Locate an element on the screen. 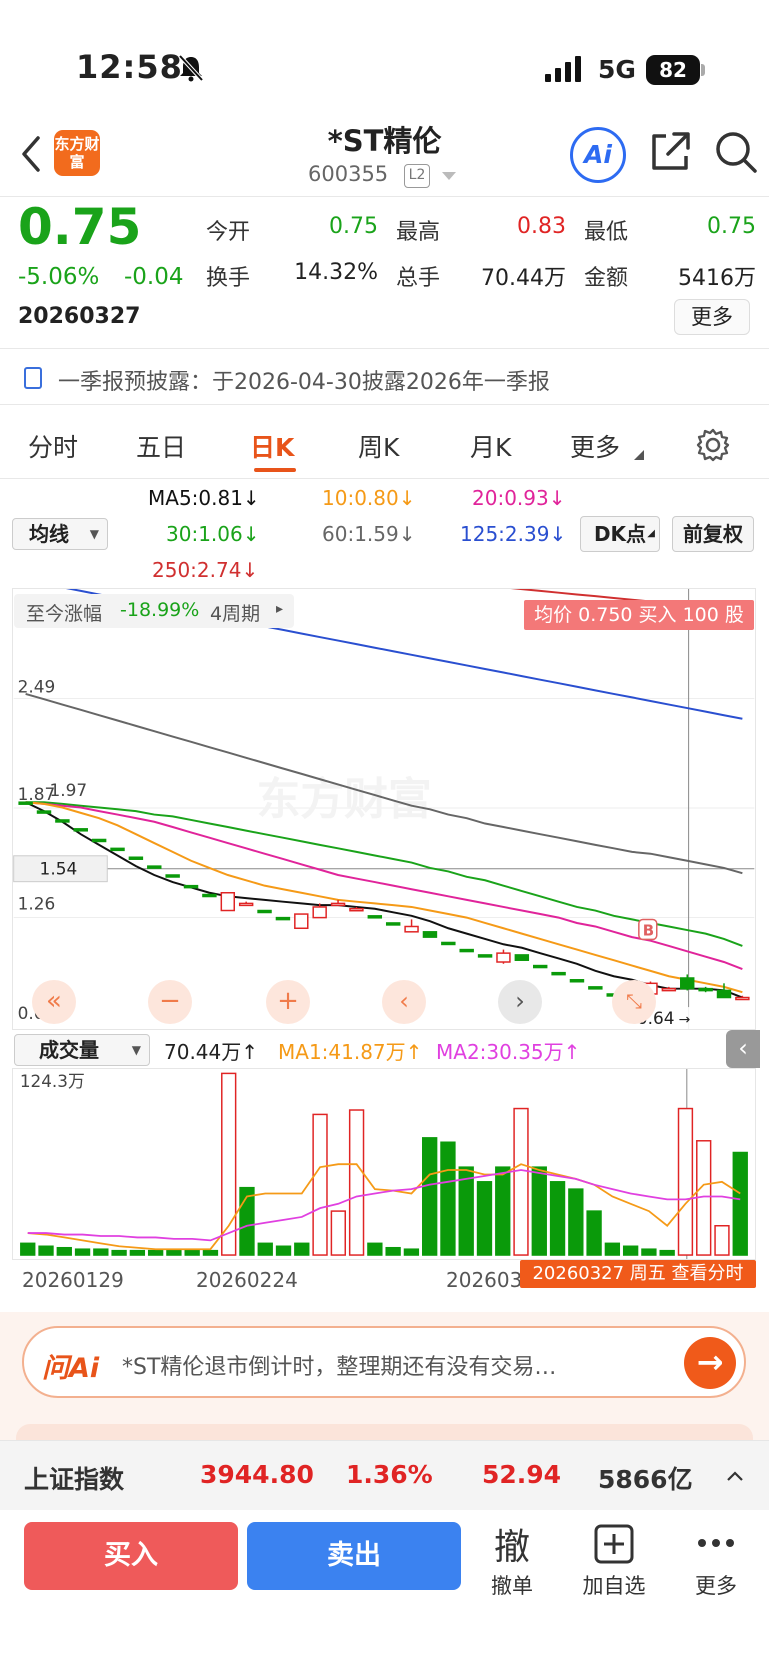 This screenshot has height=1668, width=769. tab-weekly-k: 周K is located at coordinates (378, 446).